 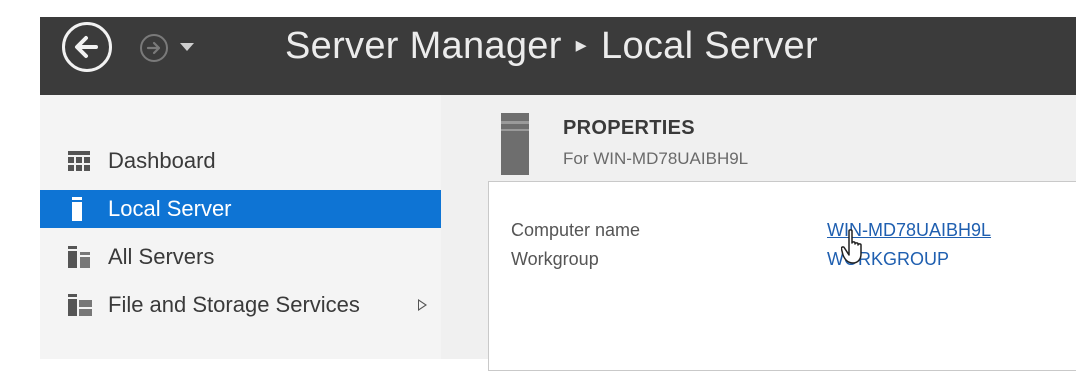 I want to click on sidebar-item-all-servers: All Servers, so click(x=240, y=257).